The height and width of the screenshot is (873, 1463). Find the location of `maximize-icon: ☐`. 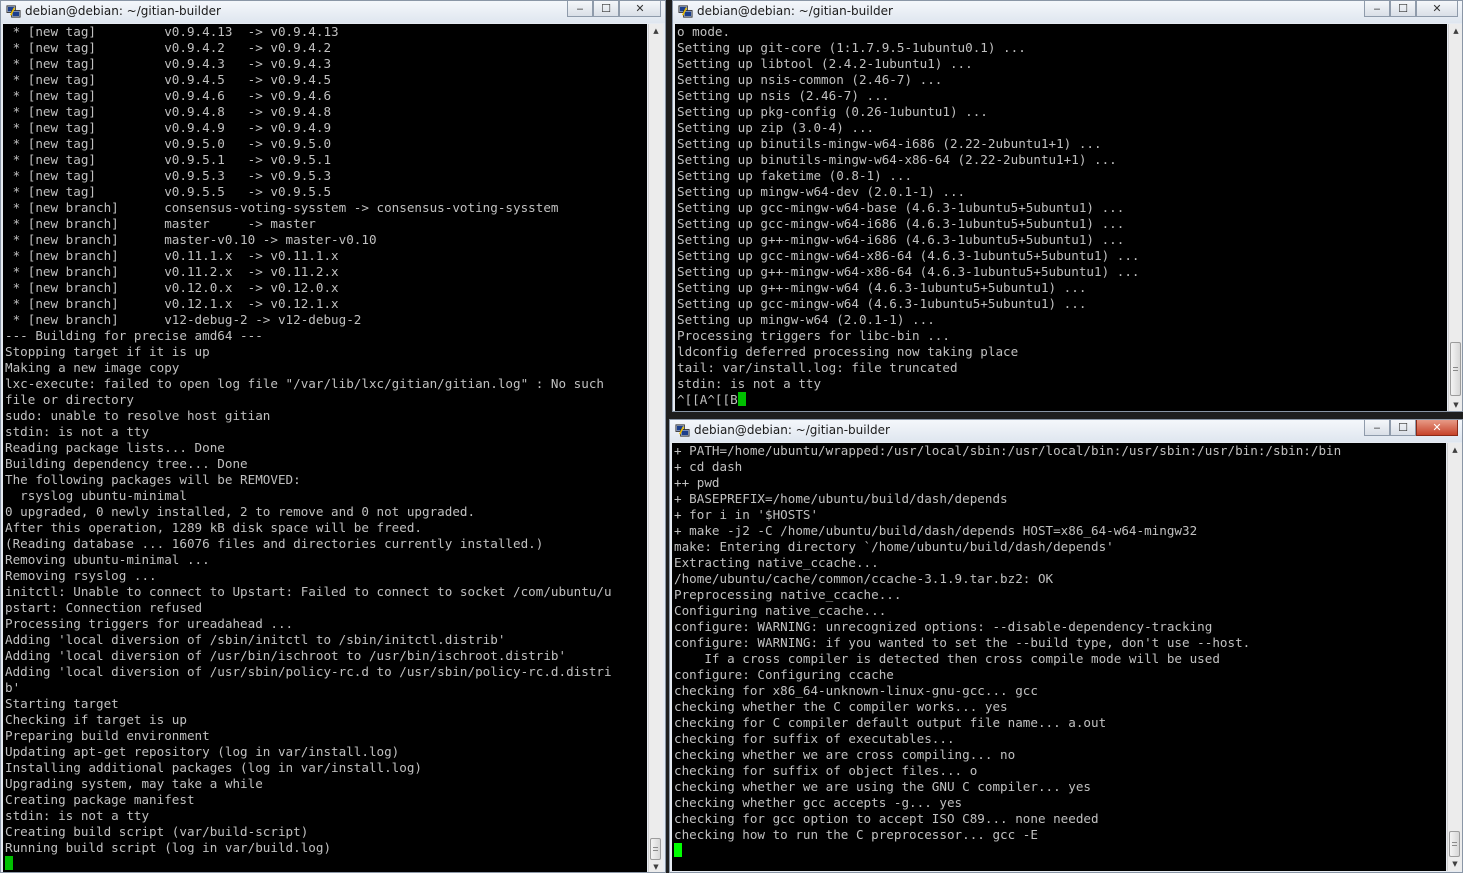

maximize-icon: ☐ is located at coordinates (1403, 8).